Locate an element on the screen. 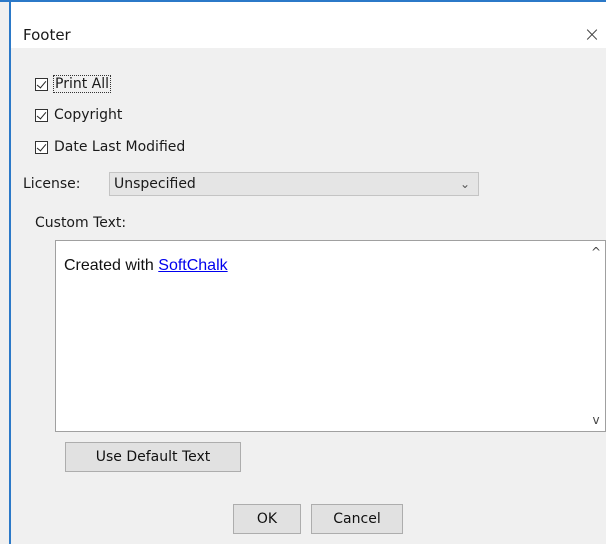 The height and width of the screenshot is (544, 606). softchalk-link: SoftChalk is located at coordinates (192, 265).